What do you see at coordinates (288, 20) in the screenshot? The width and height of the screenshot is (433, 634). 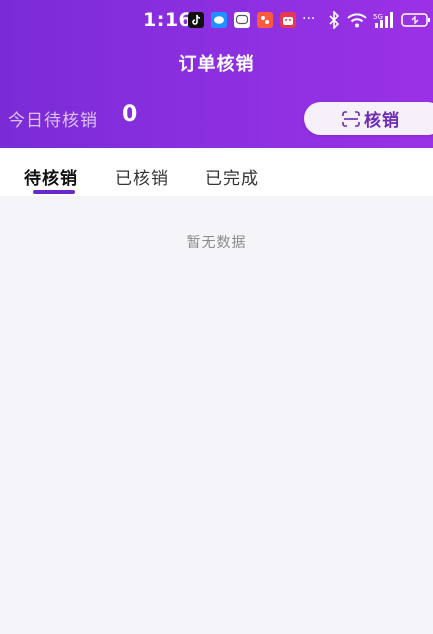 I see `shop-icon` at bounding box center [288, 20].